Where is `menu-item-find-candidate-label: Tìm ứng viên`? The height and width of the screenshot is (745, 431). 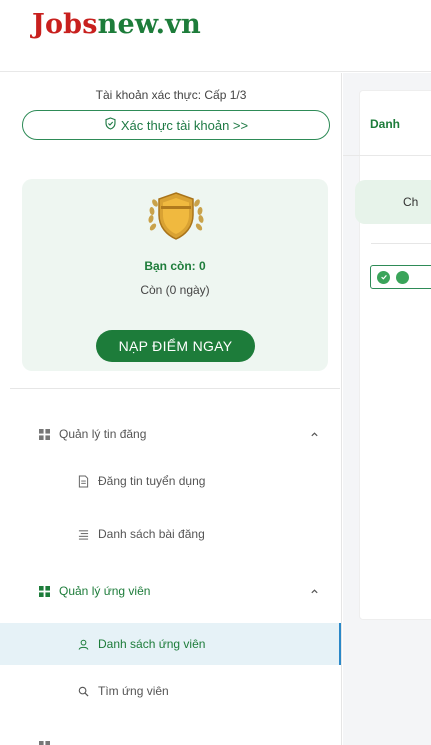
menu-item-find-candidate-label: Tìm ứng viên is located at coordinates (133, 691).